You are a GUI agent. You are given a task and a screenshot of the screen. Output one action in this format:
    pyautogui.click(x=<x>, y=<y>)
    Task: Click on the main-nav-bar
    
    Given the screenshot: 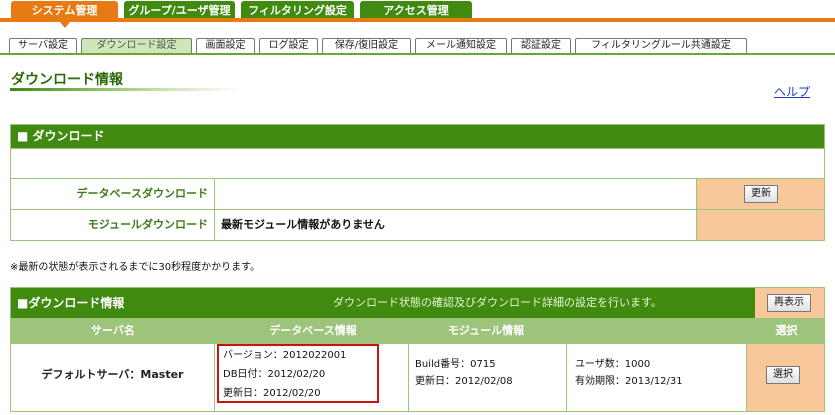 What is the action you would take?
    pyautogui.click(x=417, y=20)
    